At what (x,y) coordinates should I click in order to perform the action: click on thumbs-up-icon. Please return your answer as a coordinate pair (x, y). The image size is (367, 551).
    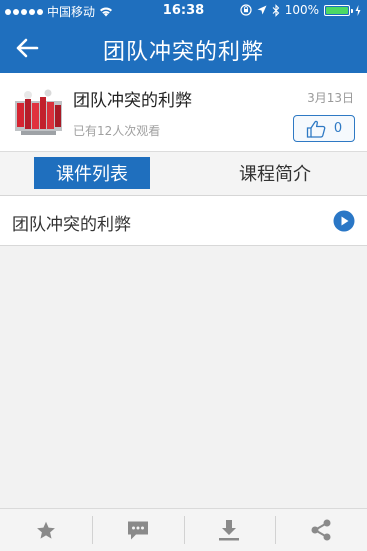
    Looking at the image, I should click on (316, 129).